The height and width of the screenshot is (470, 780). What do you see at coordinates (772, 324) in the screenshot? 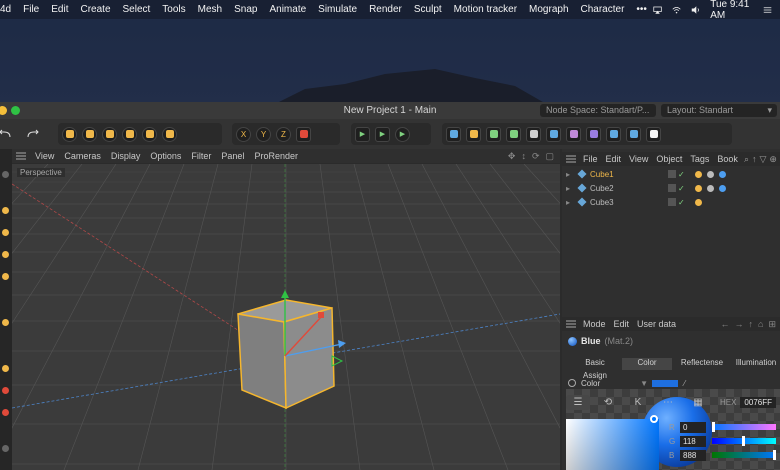
I see `new-window-icon: ⊞` at bounding box center [772, 324].